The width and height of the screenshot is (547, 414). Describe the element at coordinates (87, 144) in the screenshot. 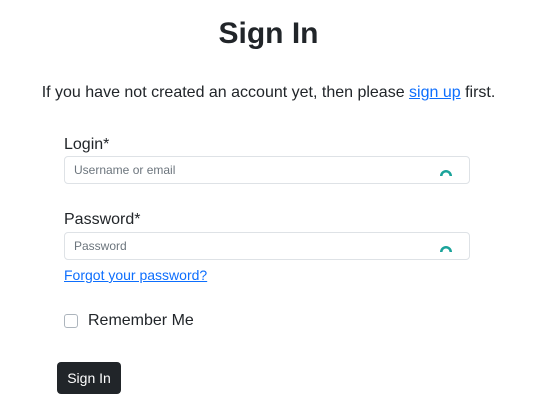

I see `login-label: Login*` at that location.